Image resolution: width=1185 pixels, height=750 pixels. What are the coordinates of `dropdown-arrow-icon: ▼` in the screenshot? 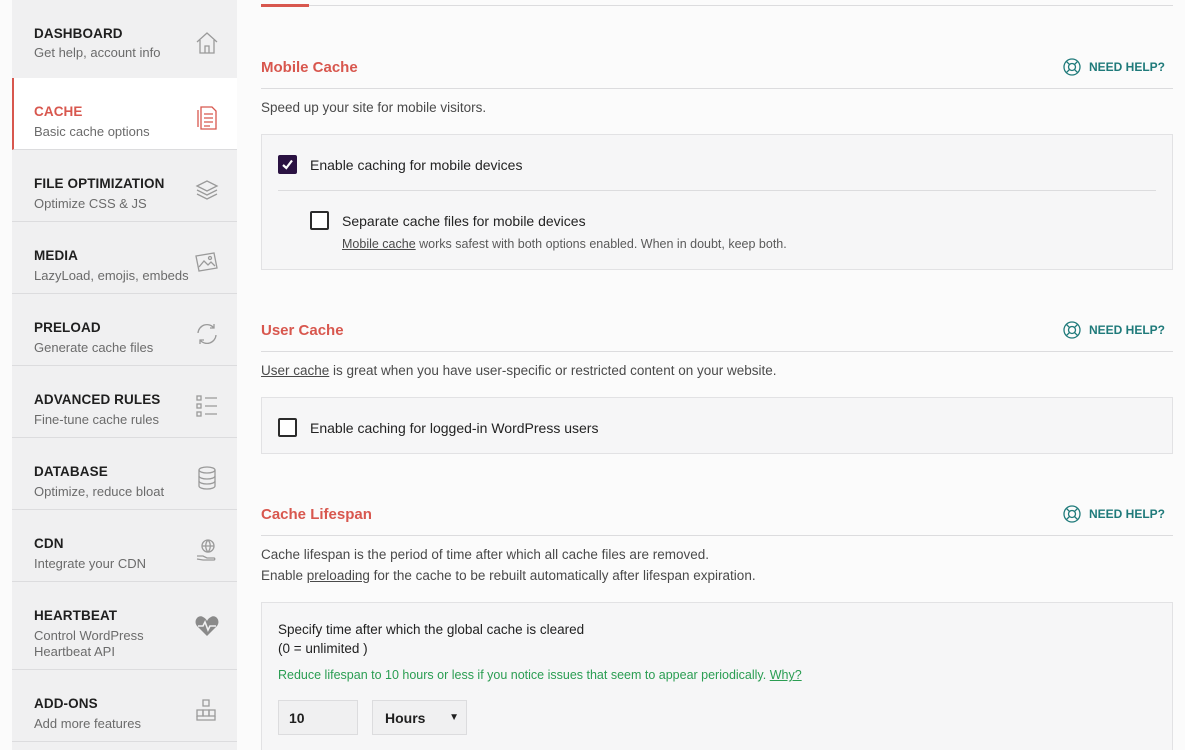 It's located at (454, 717).